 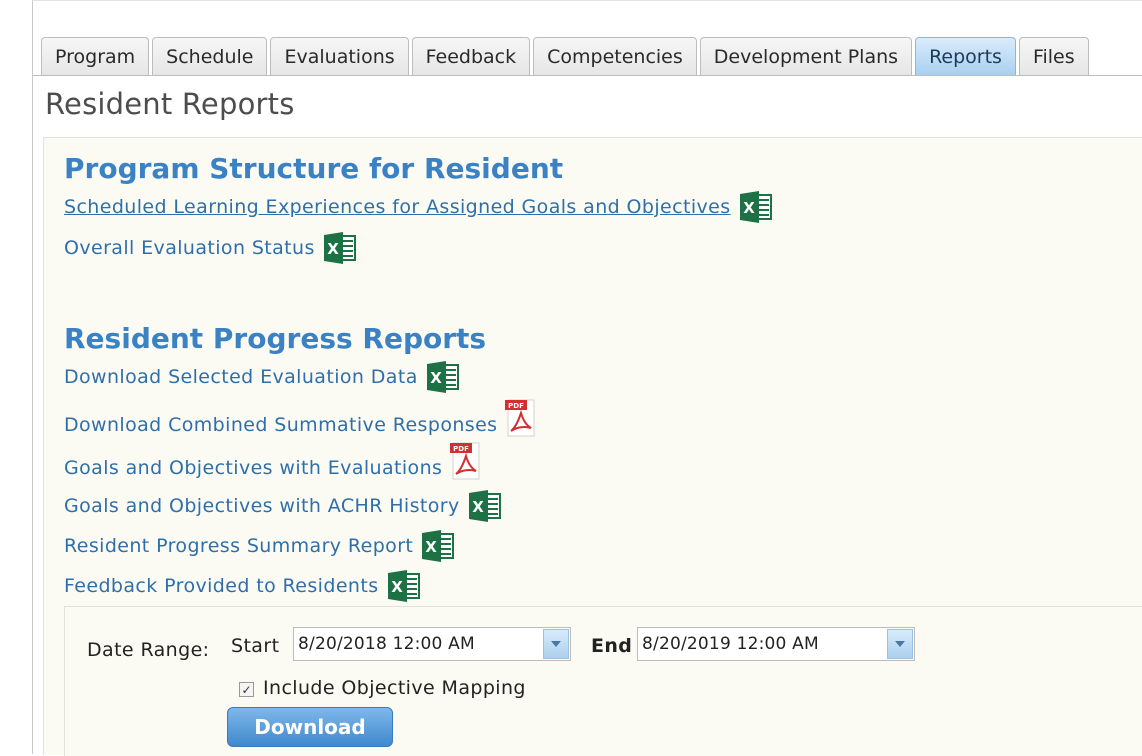 I want to click on report-link-achr-history: Goals and Objectives with ACHR History X, so click(x=283, y=506).